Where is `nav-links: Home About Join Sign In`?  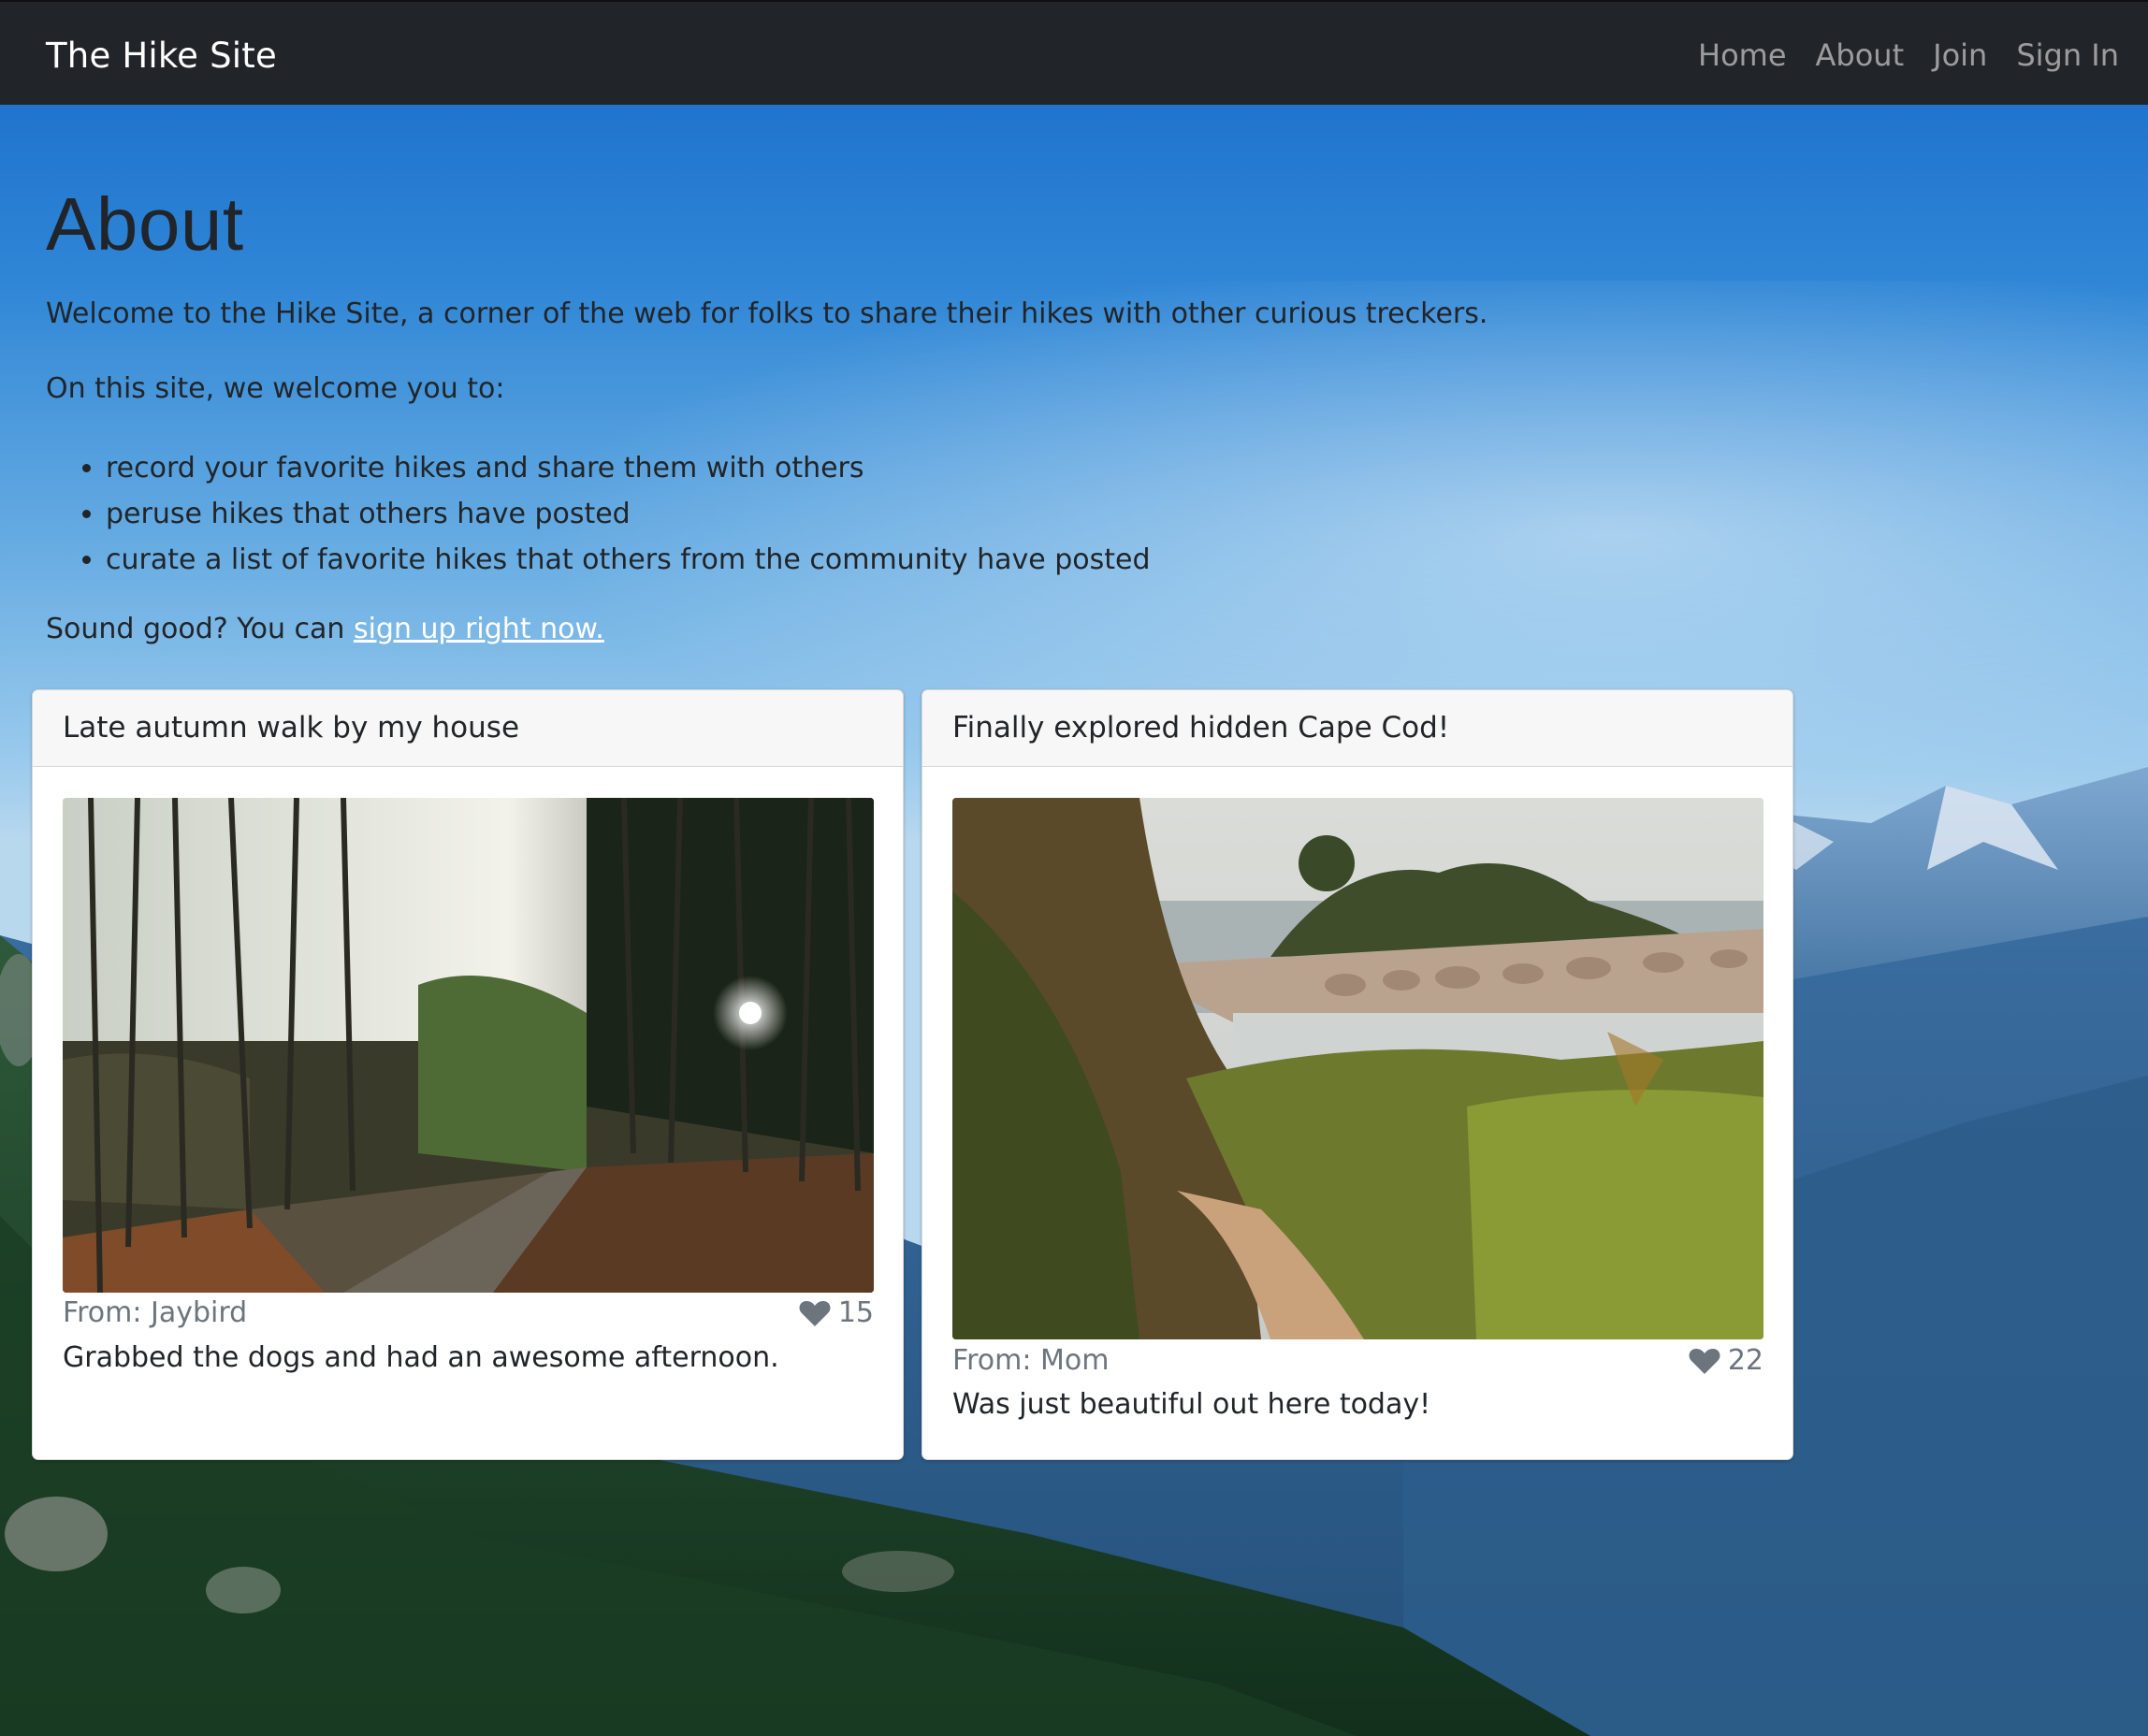 nav-links: Home About Join Sign In is located at coordinates (1894, 55).